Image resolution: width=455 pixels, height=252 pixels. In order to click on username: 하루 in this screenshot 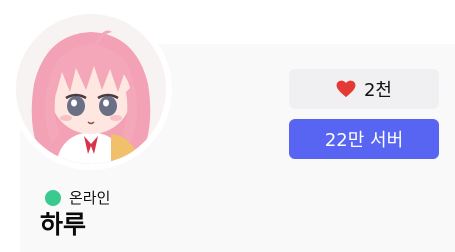, I will do `click(63, 224)`.